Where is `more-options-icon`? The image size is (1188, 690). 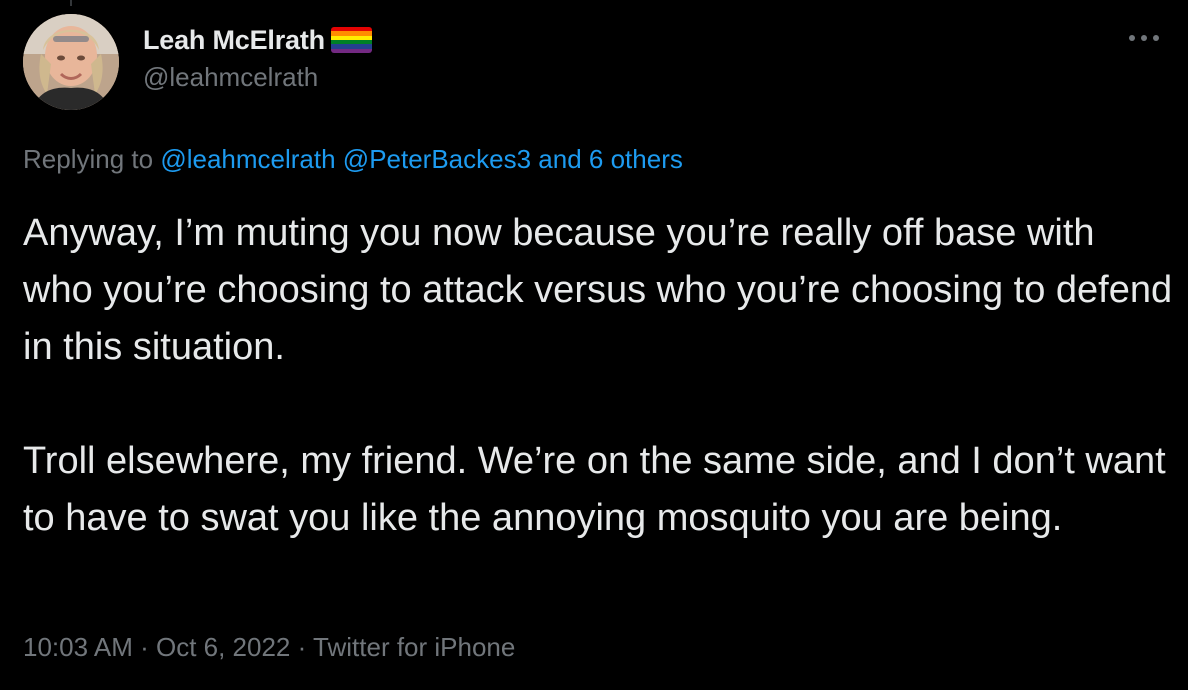
more-options-icon is located at coordinates (1144, 38).